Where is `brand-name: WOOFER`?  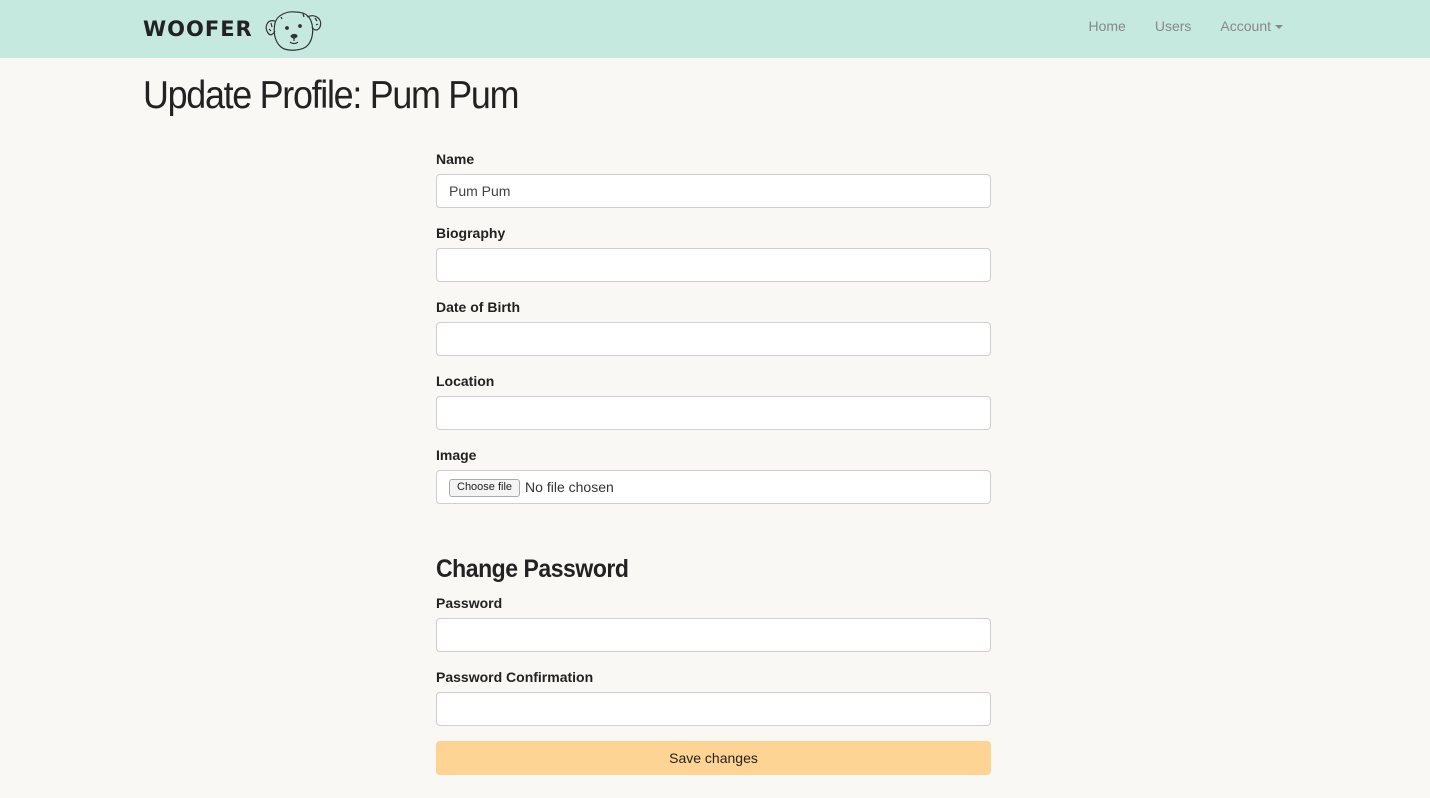 brand-name: WOOFER is located at coordinates (198, 29).